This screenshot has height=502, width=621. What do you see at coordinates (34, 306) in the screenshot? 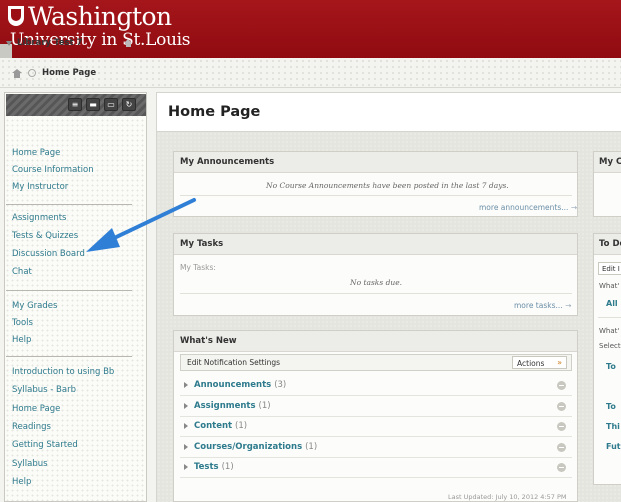
I see `sidebar-item-my-grades: My Grades` at bounding box center [34, 306].